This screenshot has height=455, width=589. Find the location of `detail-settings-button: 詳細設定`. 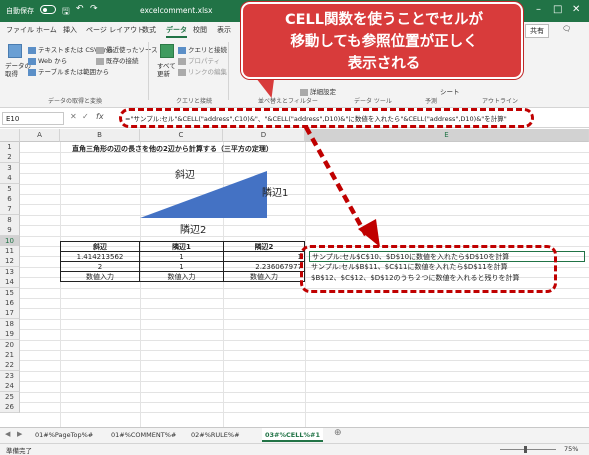

detail-settings-button: 詳細設定 is located at coordinates (318, 91).